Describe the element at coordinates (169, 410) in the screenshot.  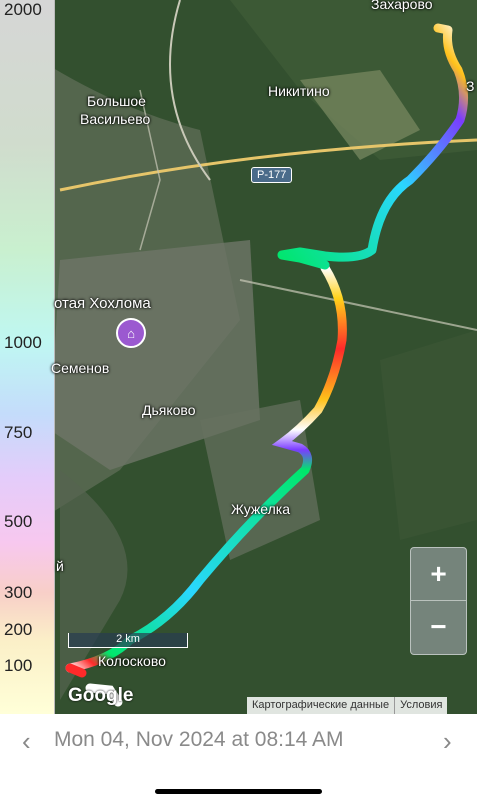
I see `map-label-dyakovo: Дьяково` at that location.